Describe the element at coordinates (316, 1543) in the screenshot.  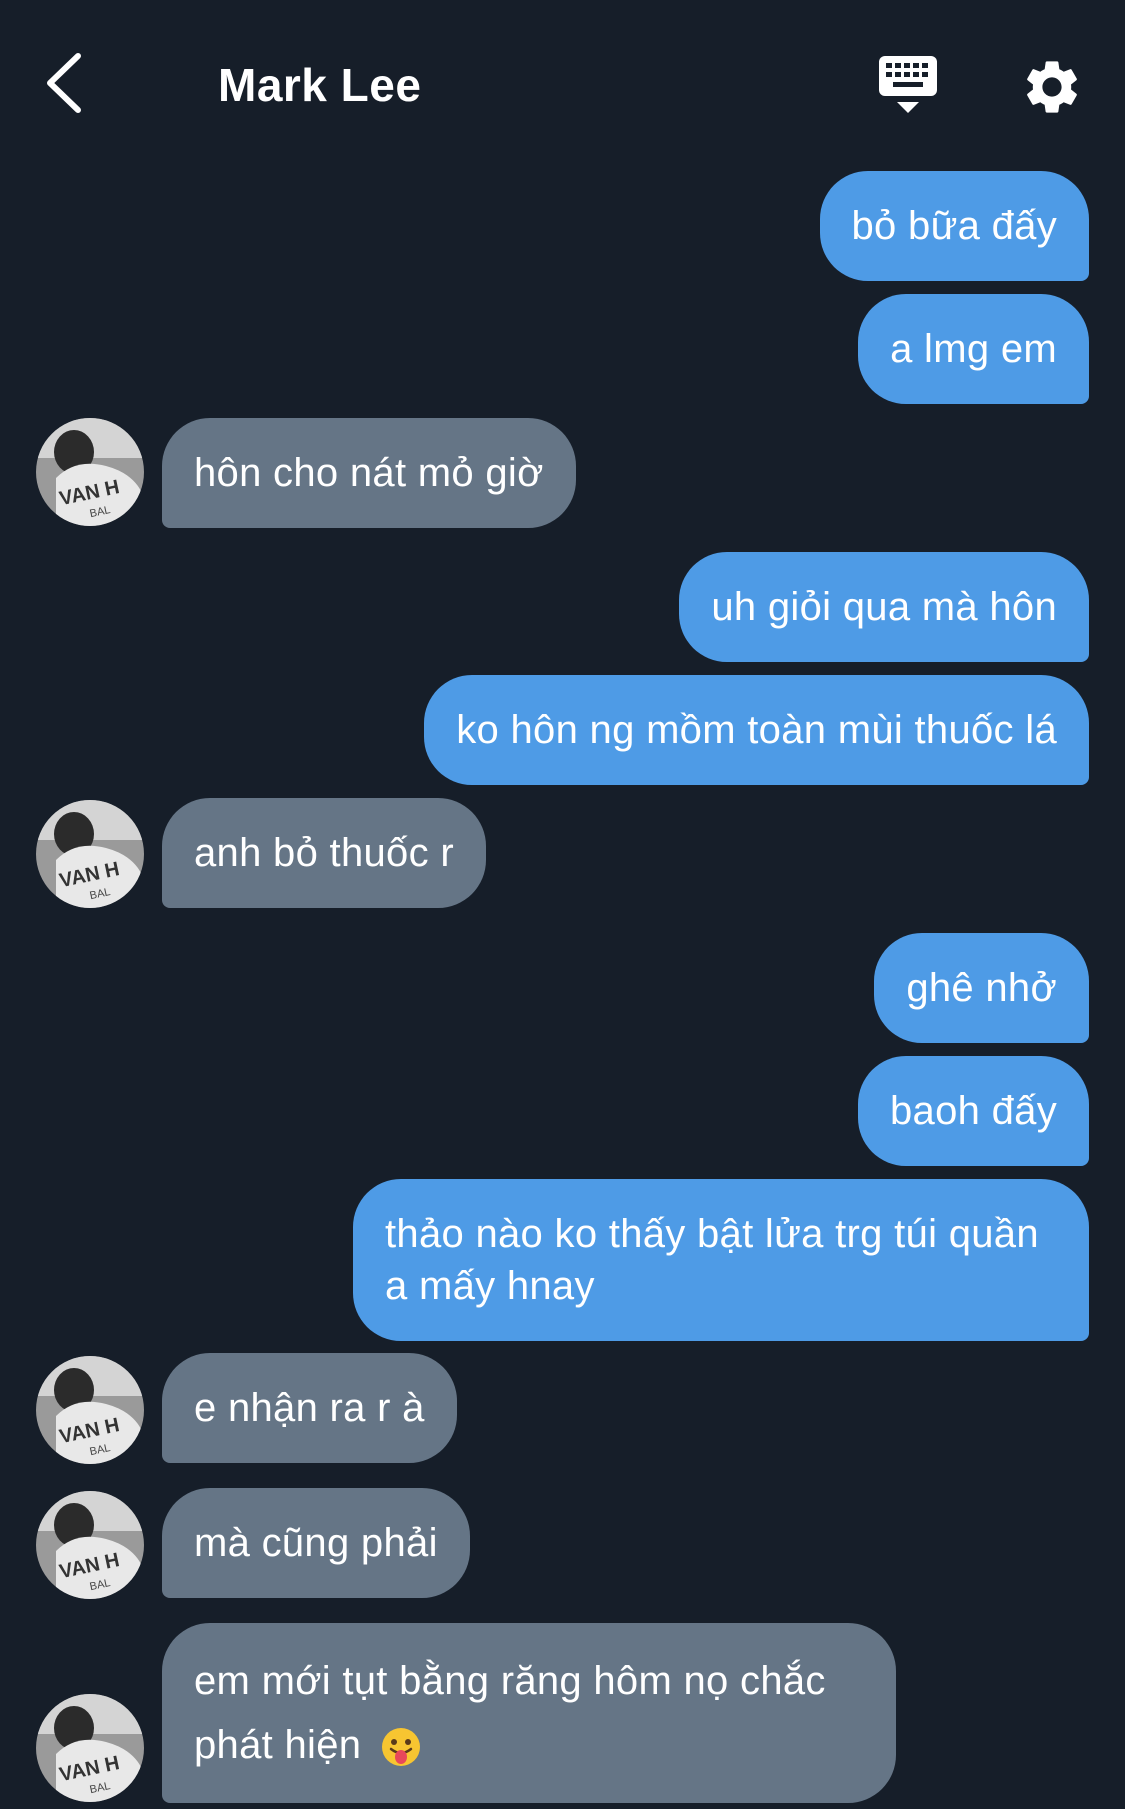
I see `received-message: mà cũng phải` at that location.